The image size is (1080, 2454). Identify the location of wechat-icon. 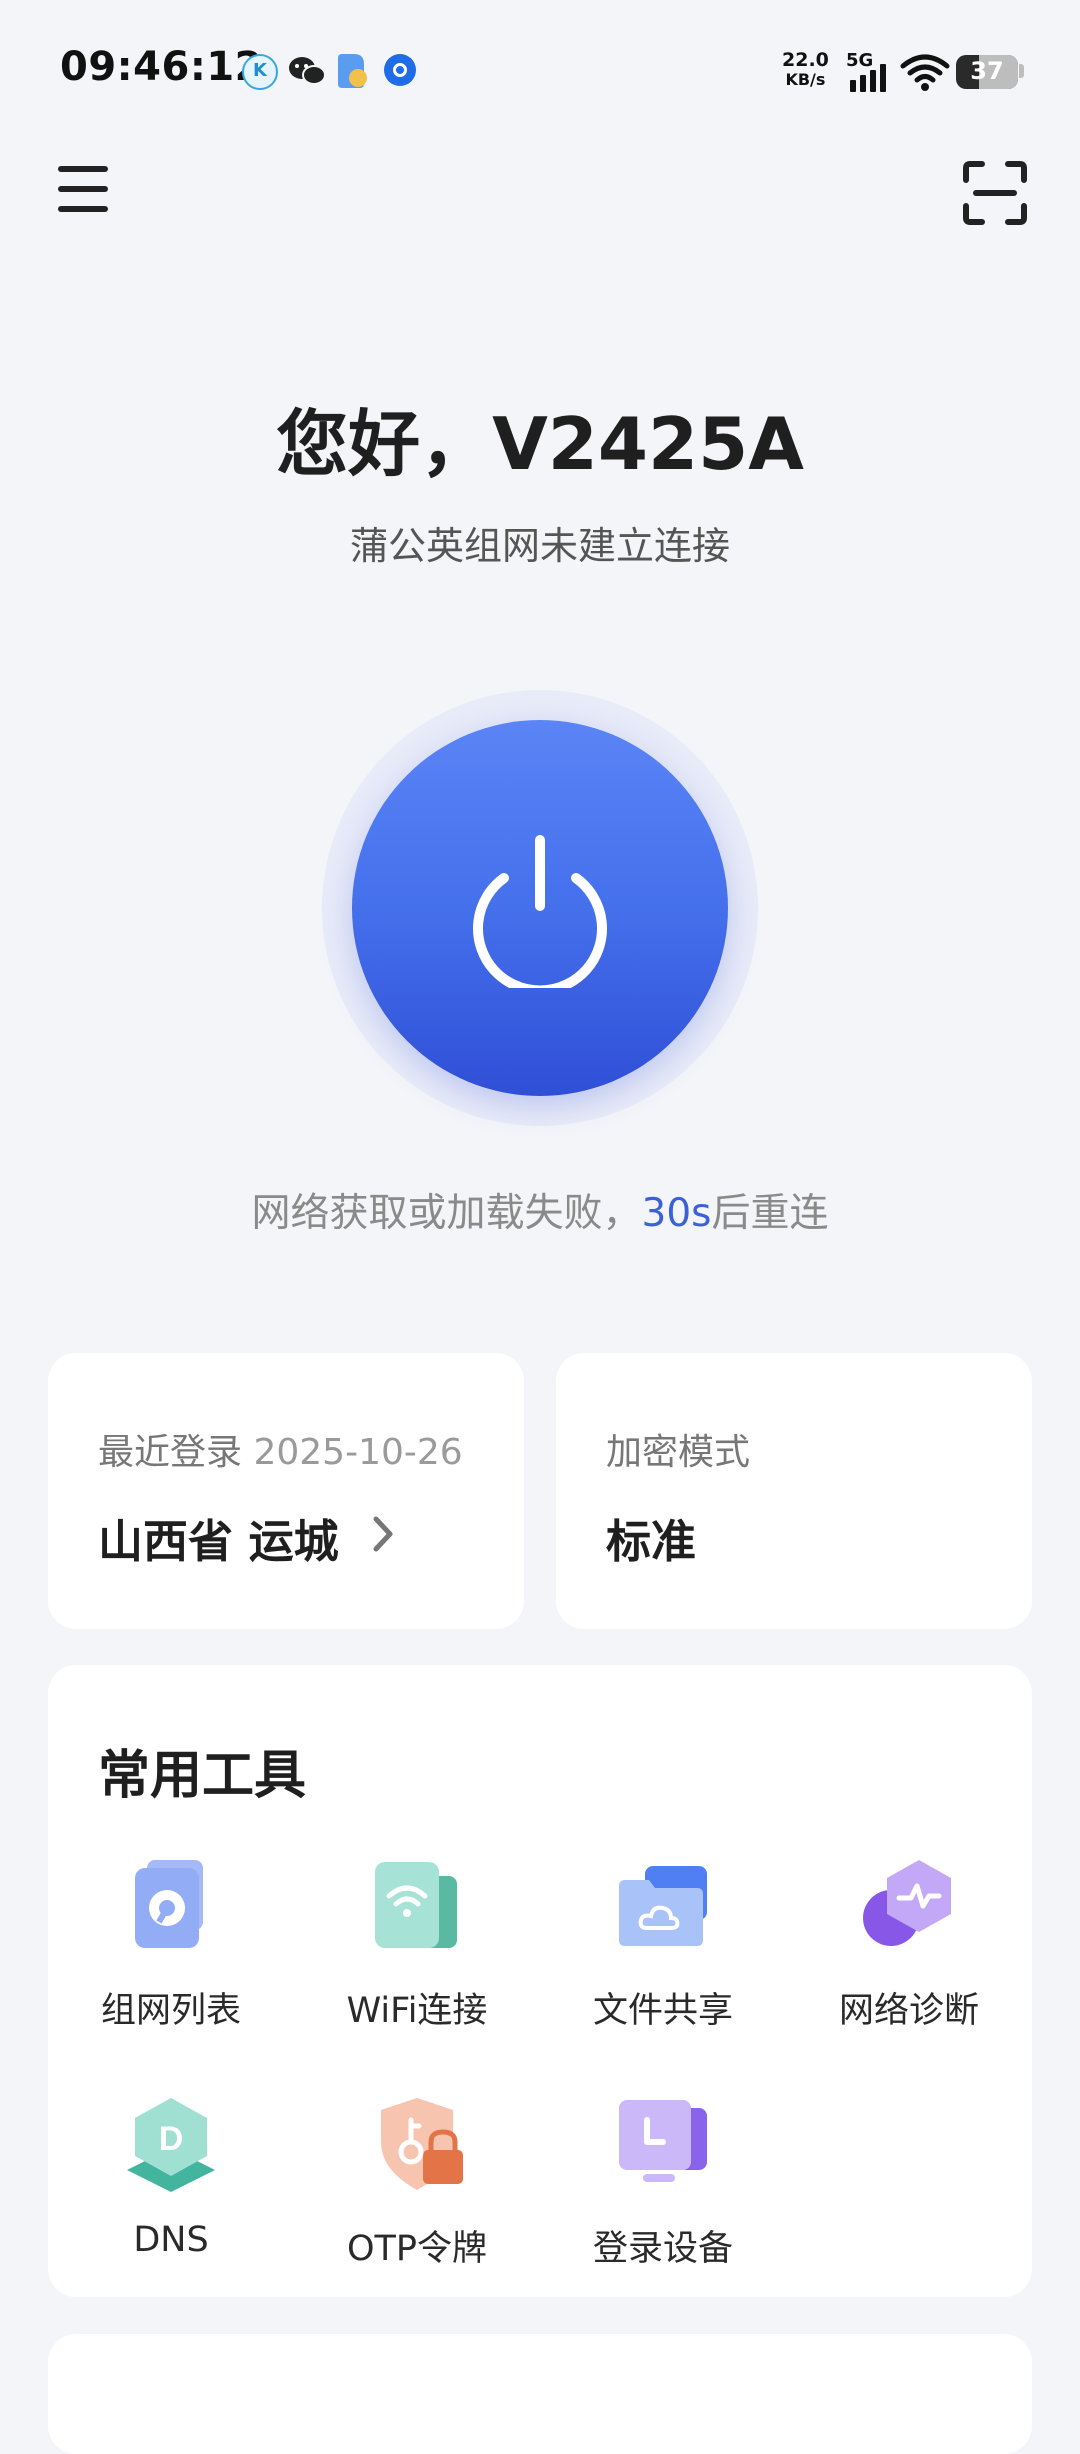
(307, 71).